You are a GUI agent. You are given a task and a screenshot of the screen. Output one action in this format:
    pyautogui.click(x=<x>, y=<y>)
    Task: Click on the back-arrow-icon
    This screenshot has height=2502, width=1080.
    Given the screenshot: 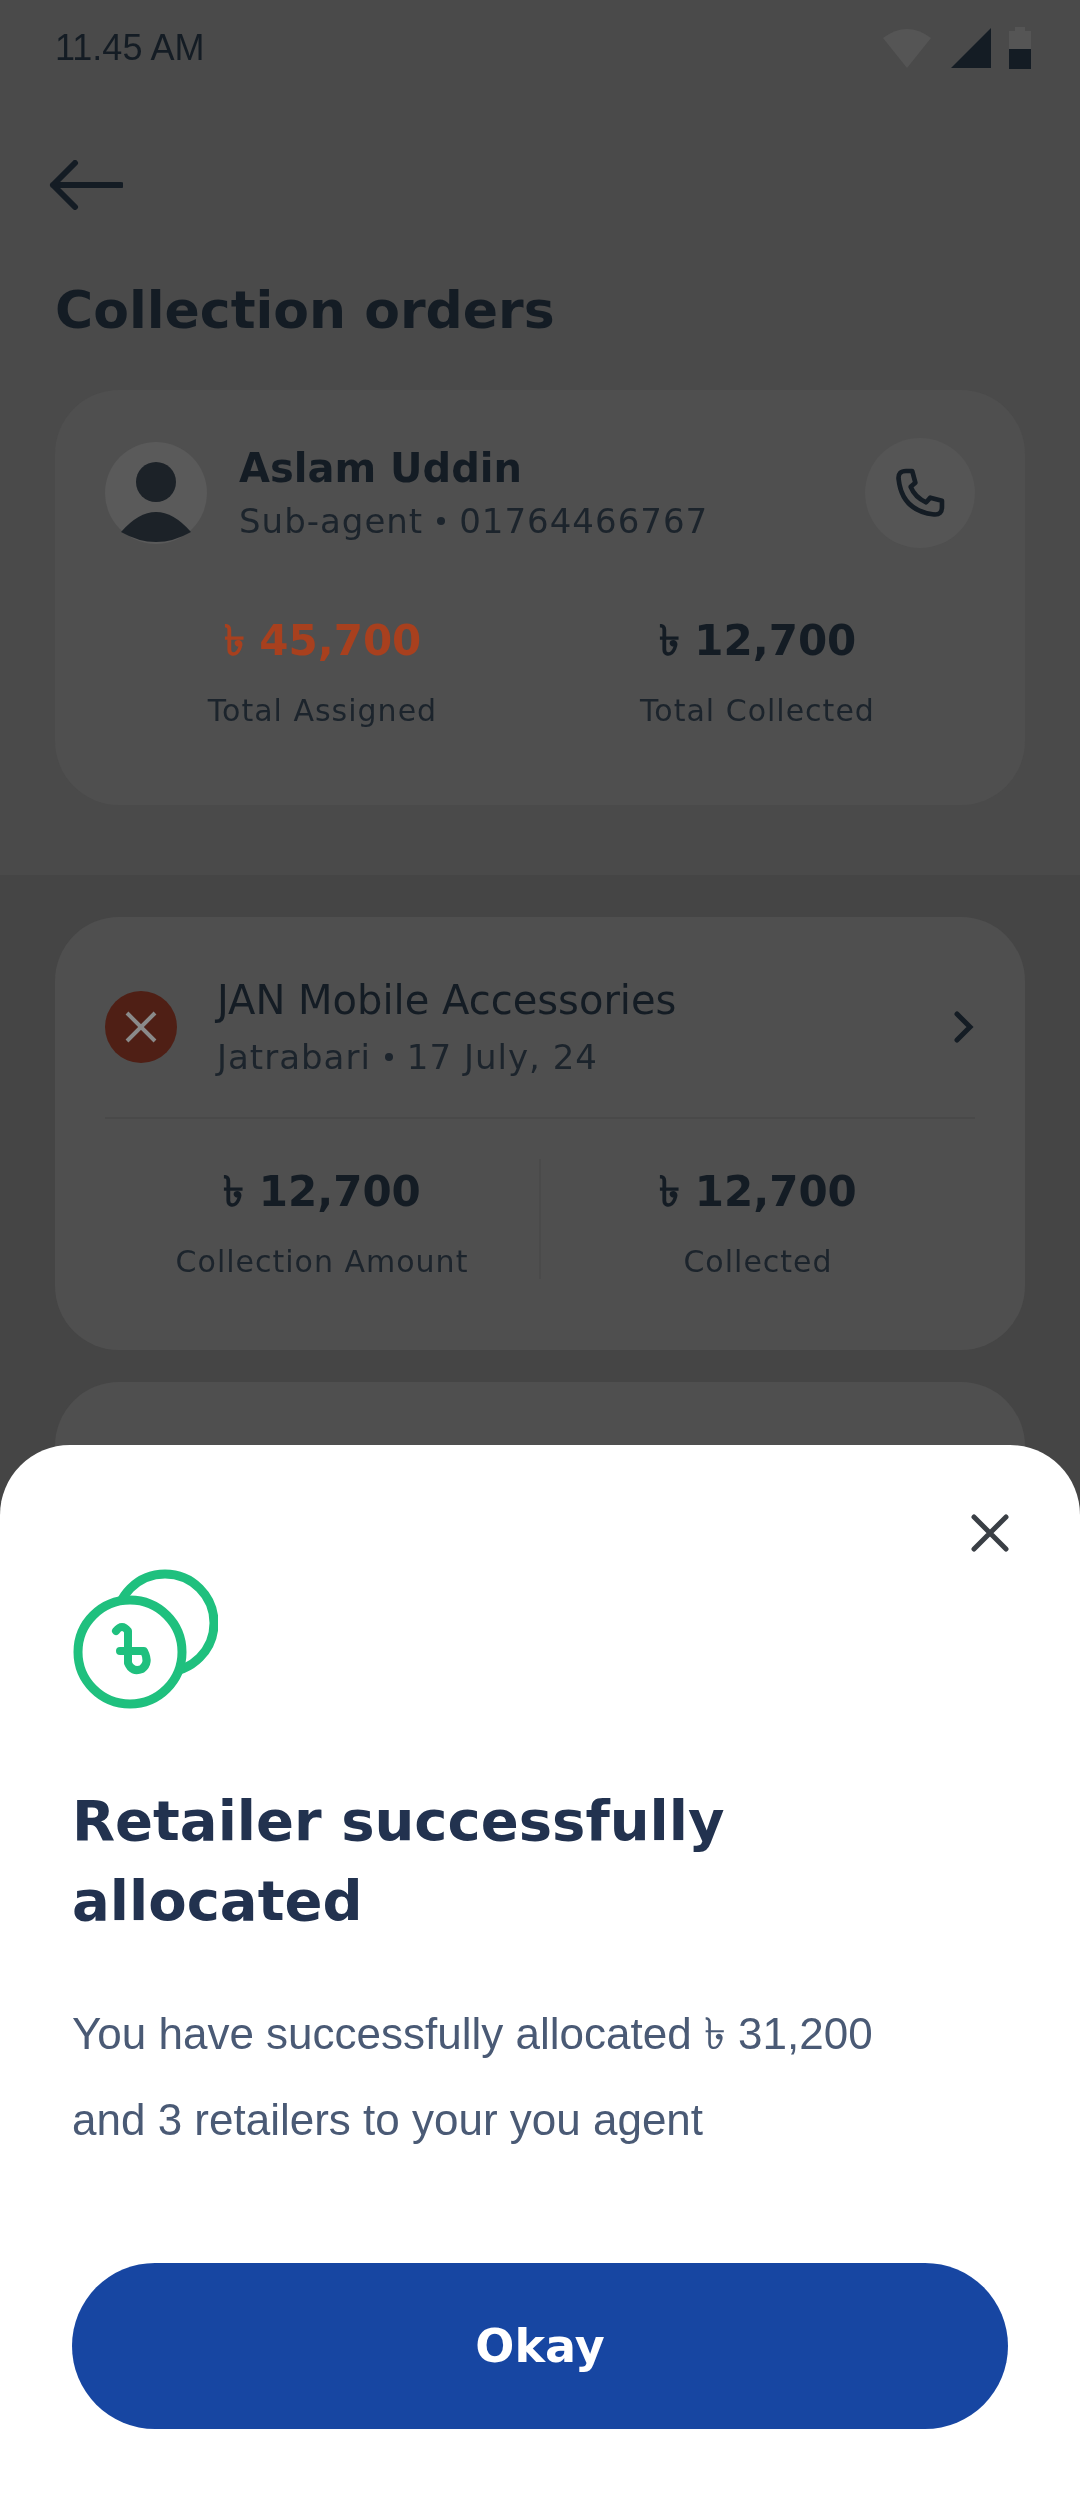 What is the action you would take?
    pyautogui.click(x=86, y=185)
    